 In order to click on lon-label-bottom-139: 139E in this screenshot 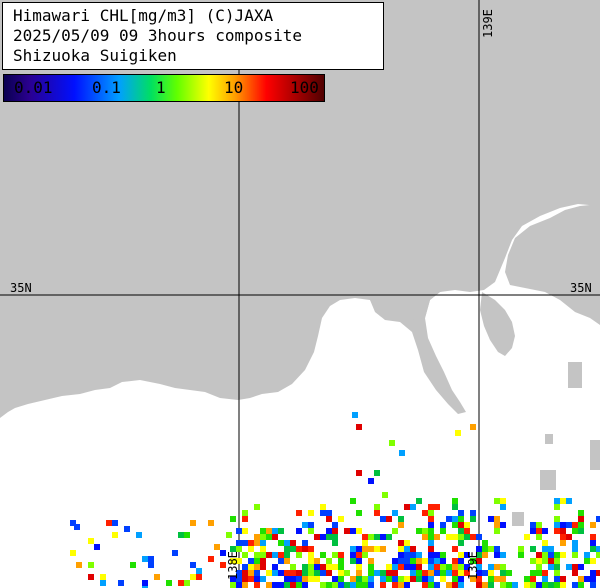, I will do `click(473, 565)`.